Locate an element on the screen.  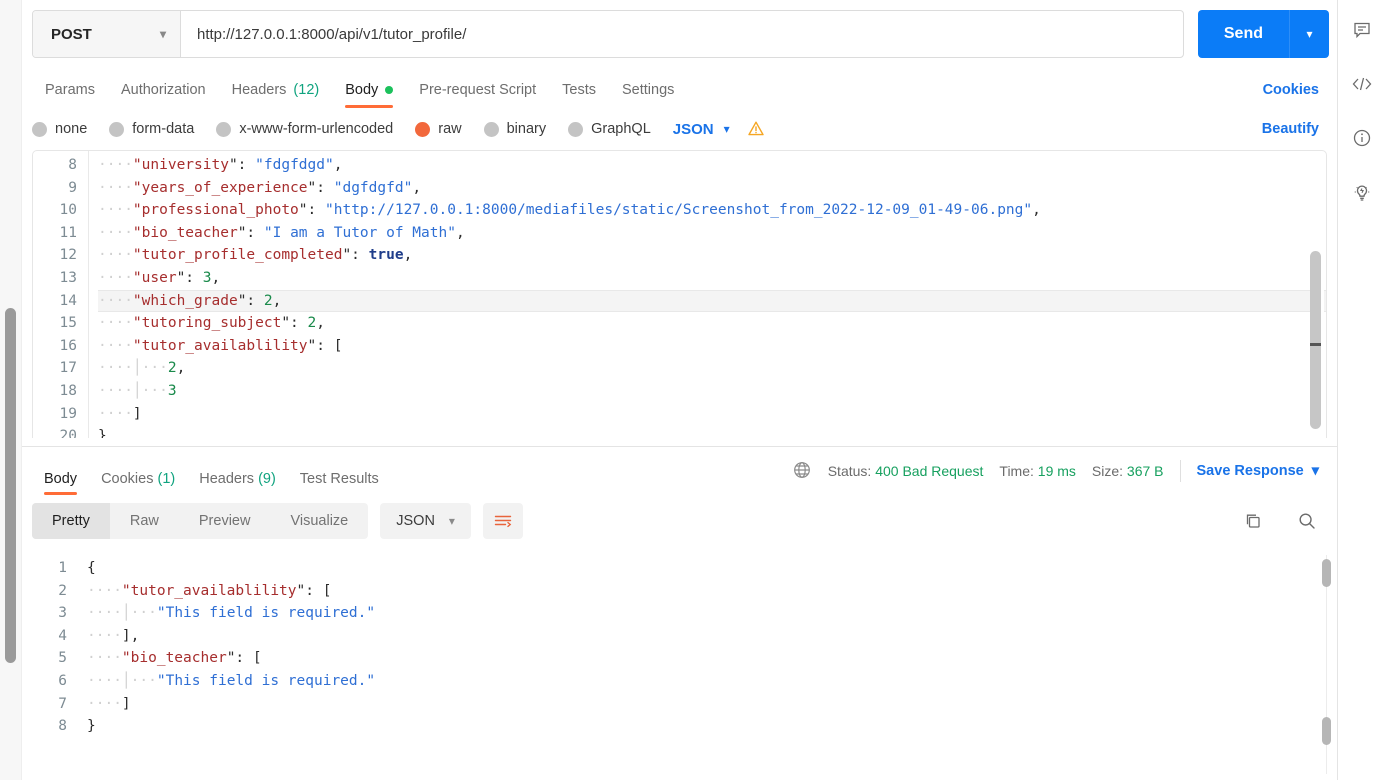
code-line: ····"tutoring_subject": 2, is located at coordinates (211, 323).